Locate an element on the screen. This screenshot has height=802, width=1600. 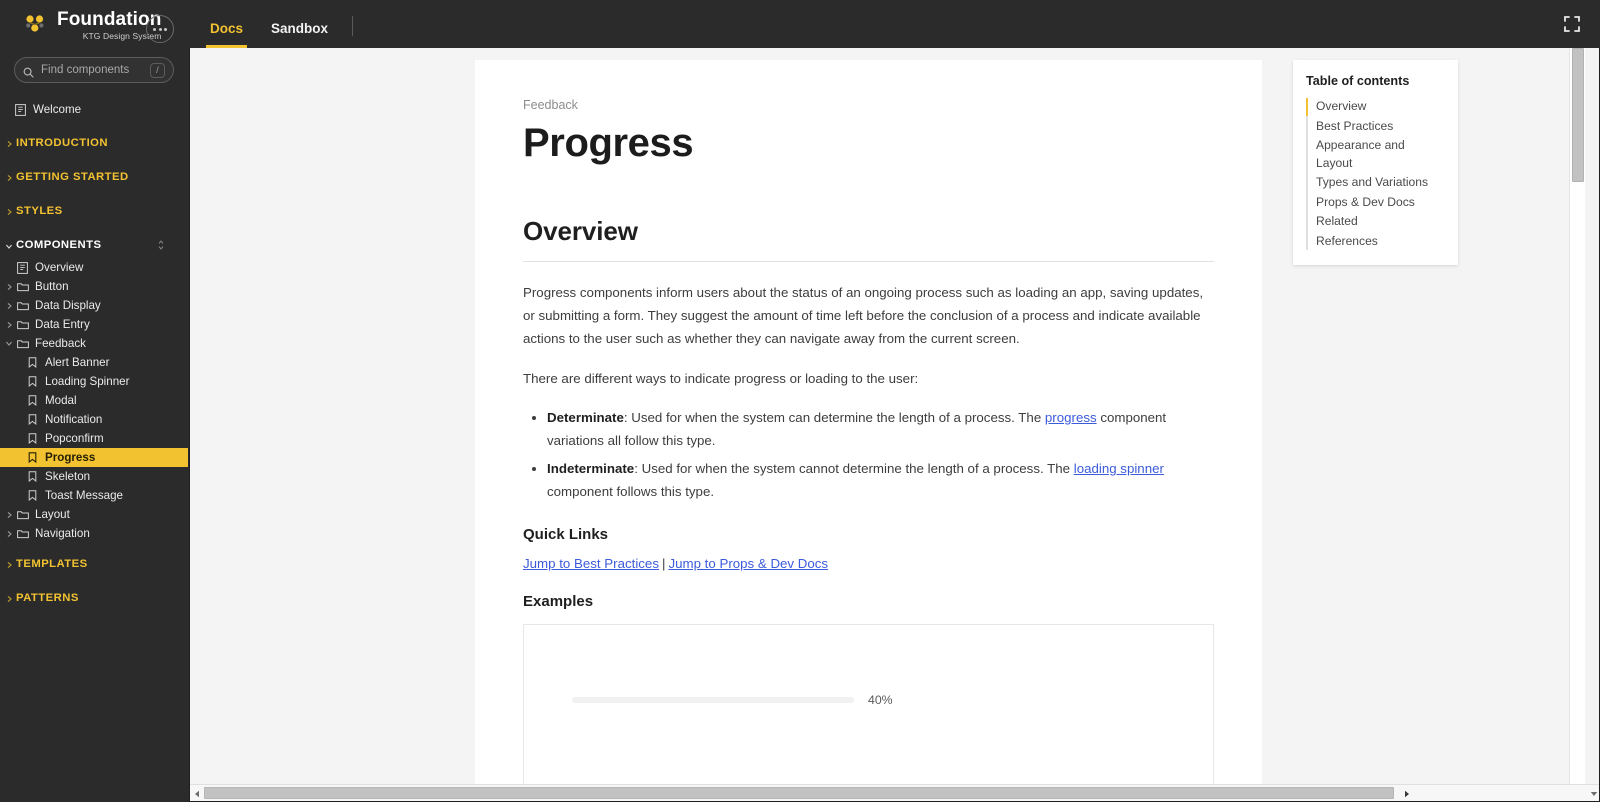
toc-item-props-dev-docs: Props & Dev Docs is located at coordinates (1380, 203).